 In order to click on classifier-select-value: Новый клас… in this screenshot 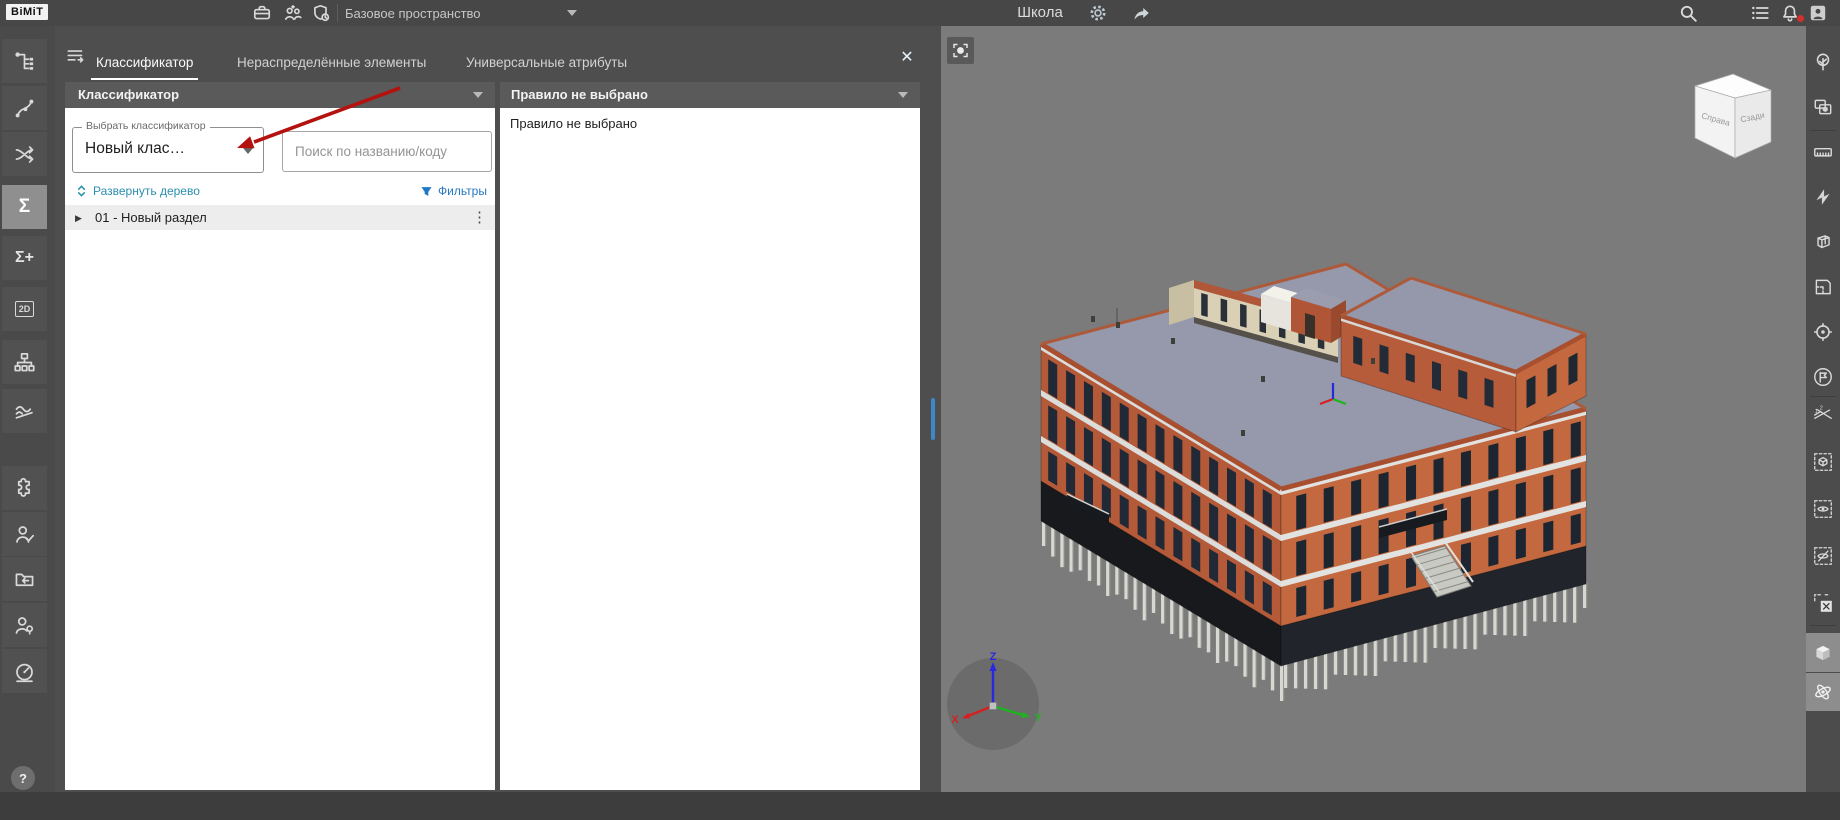, I will do `click(135, 148)`.